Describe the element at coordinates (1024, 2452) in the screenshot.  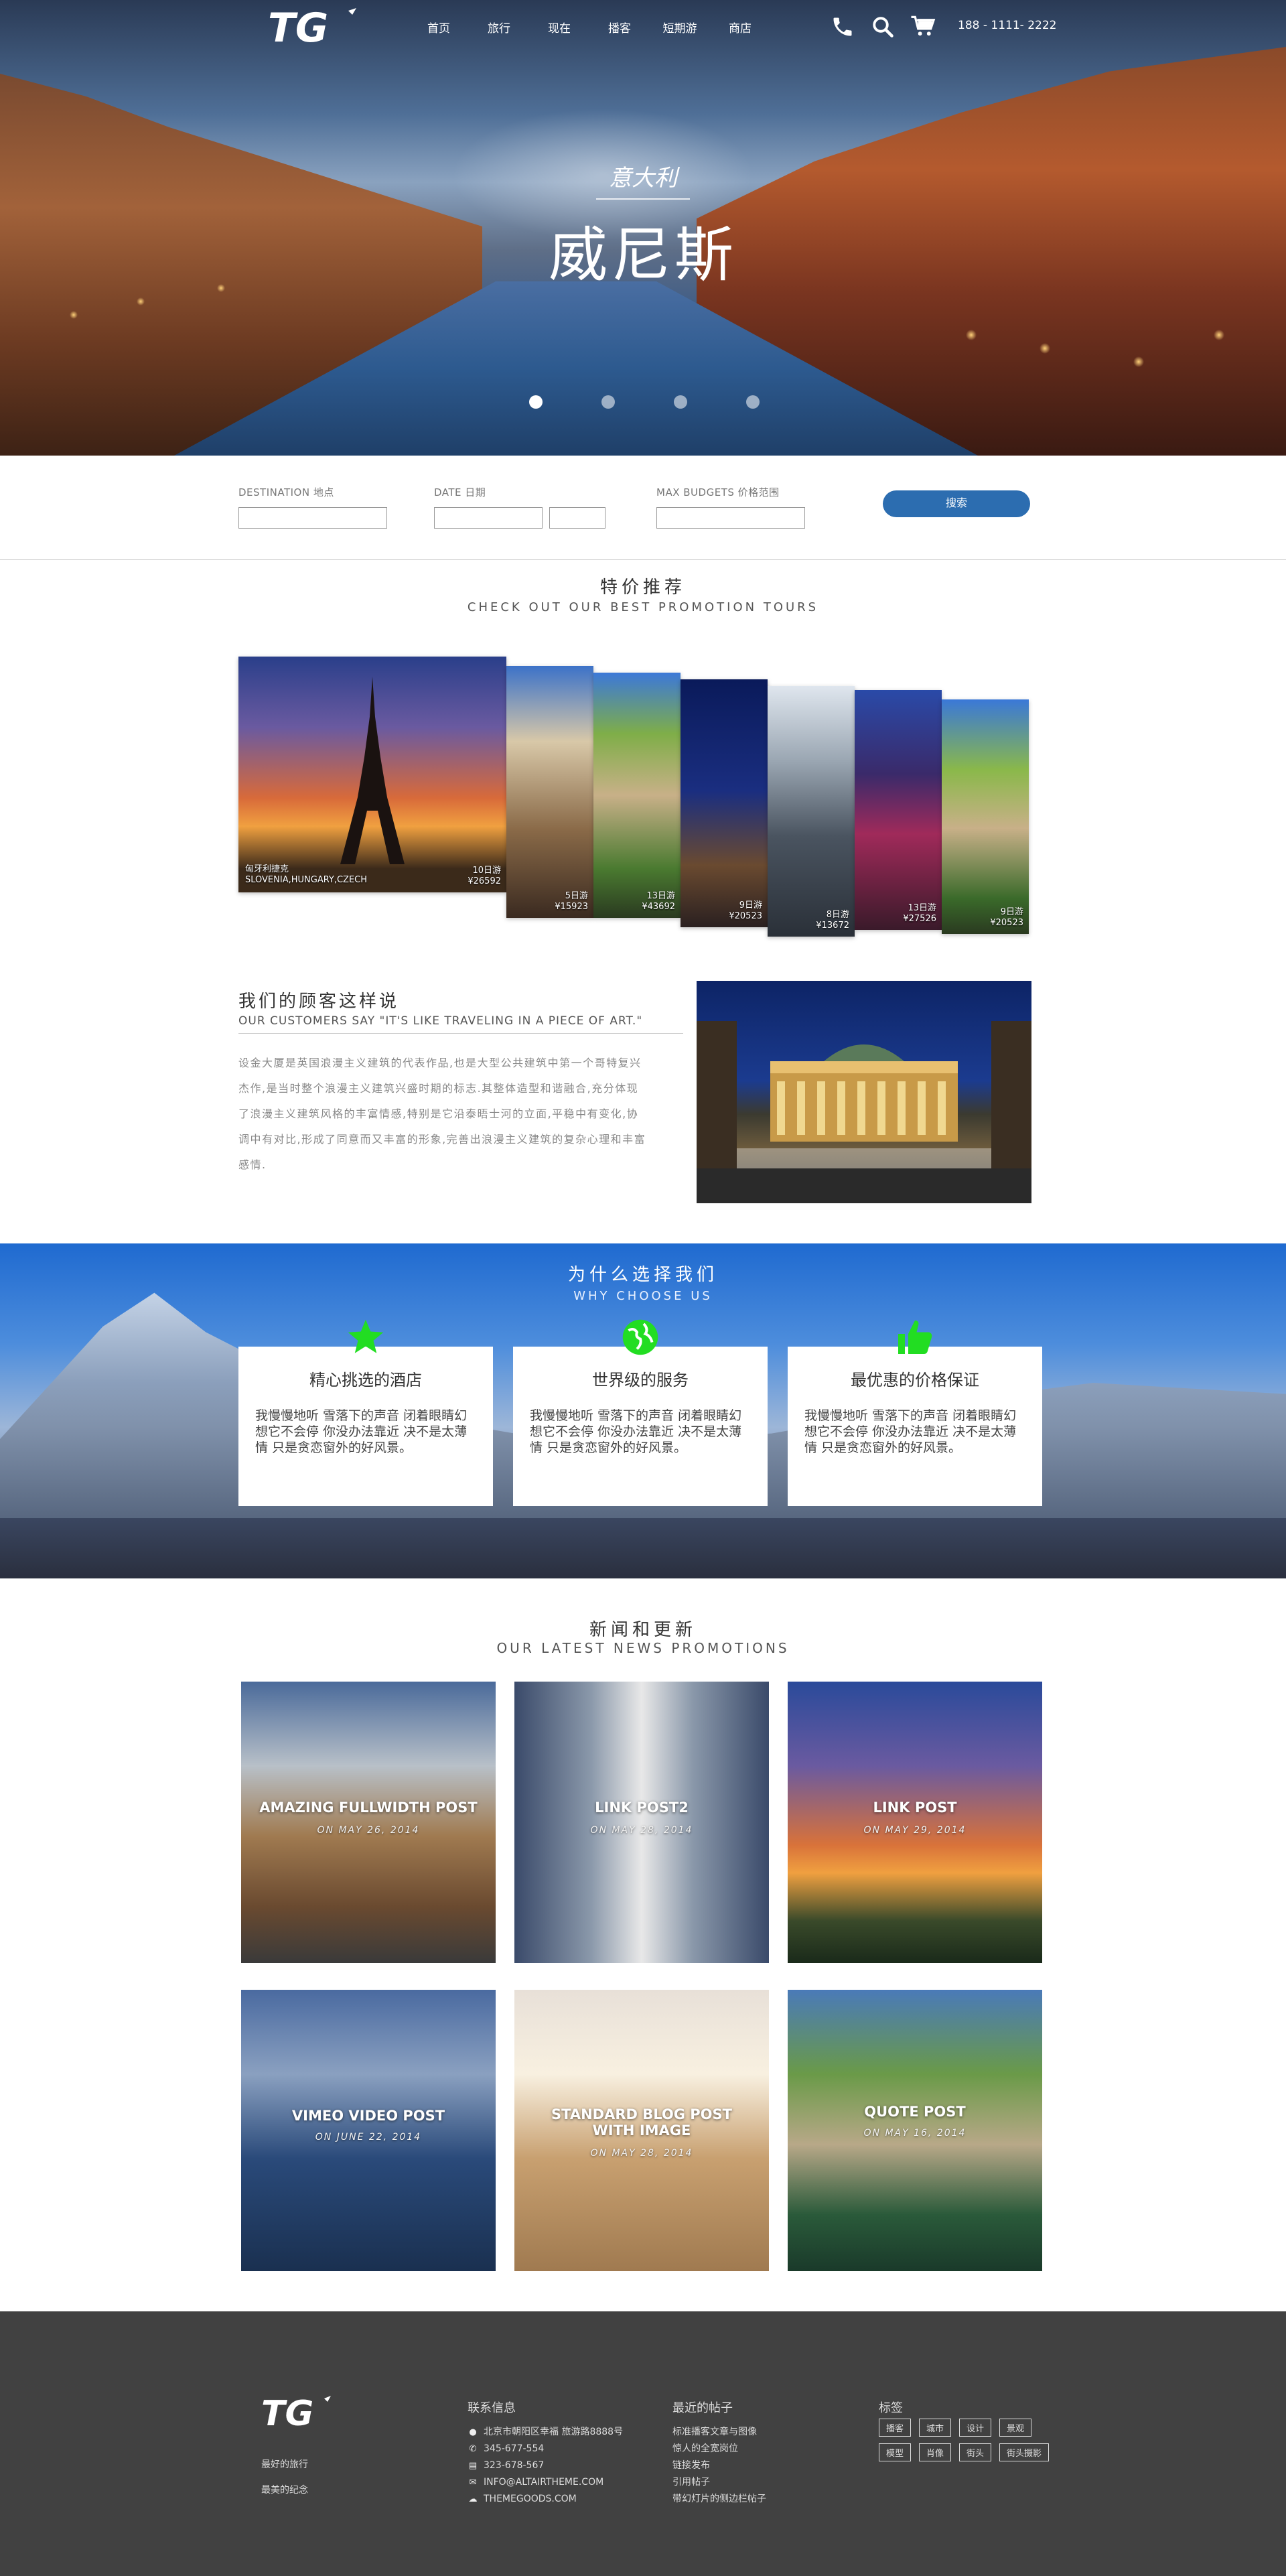
I see `tag: 街头摄影` at that location.